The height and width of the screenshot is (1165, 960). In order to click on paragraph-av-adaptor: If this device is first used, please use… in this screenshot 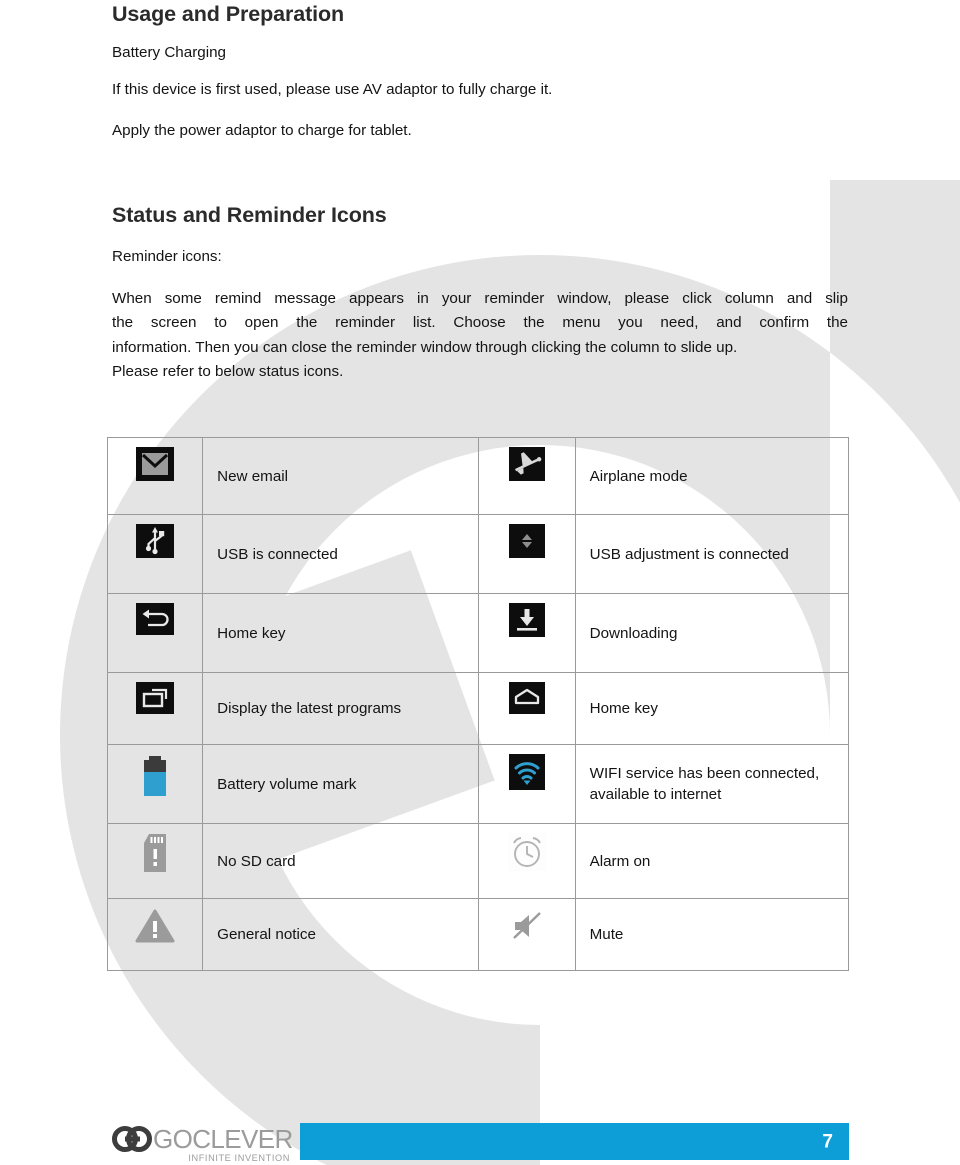, I will do `click(332, 89)`.